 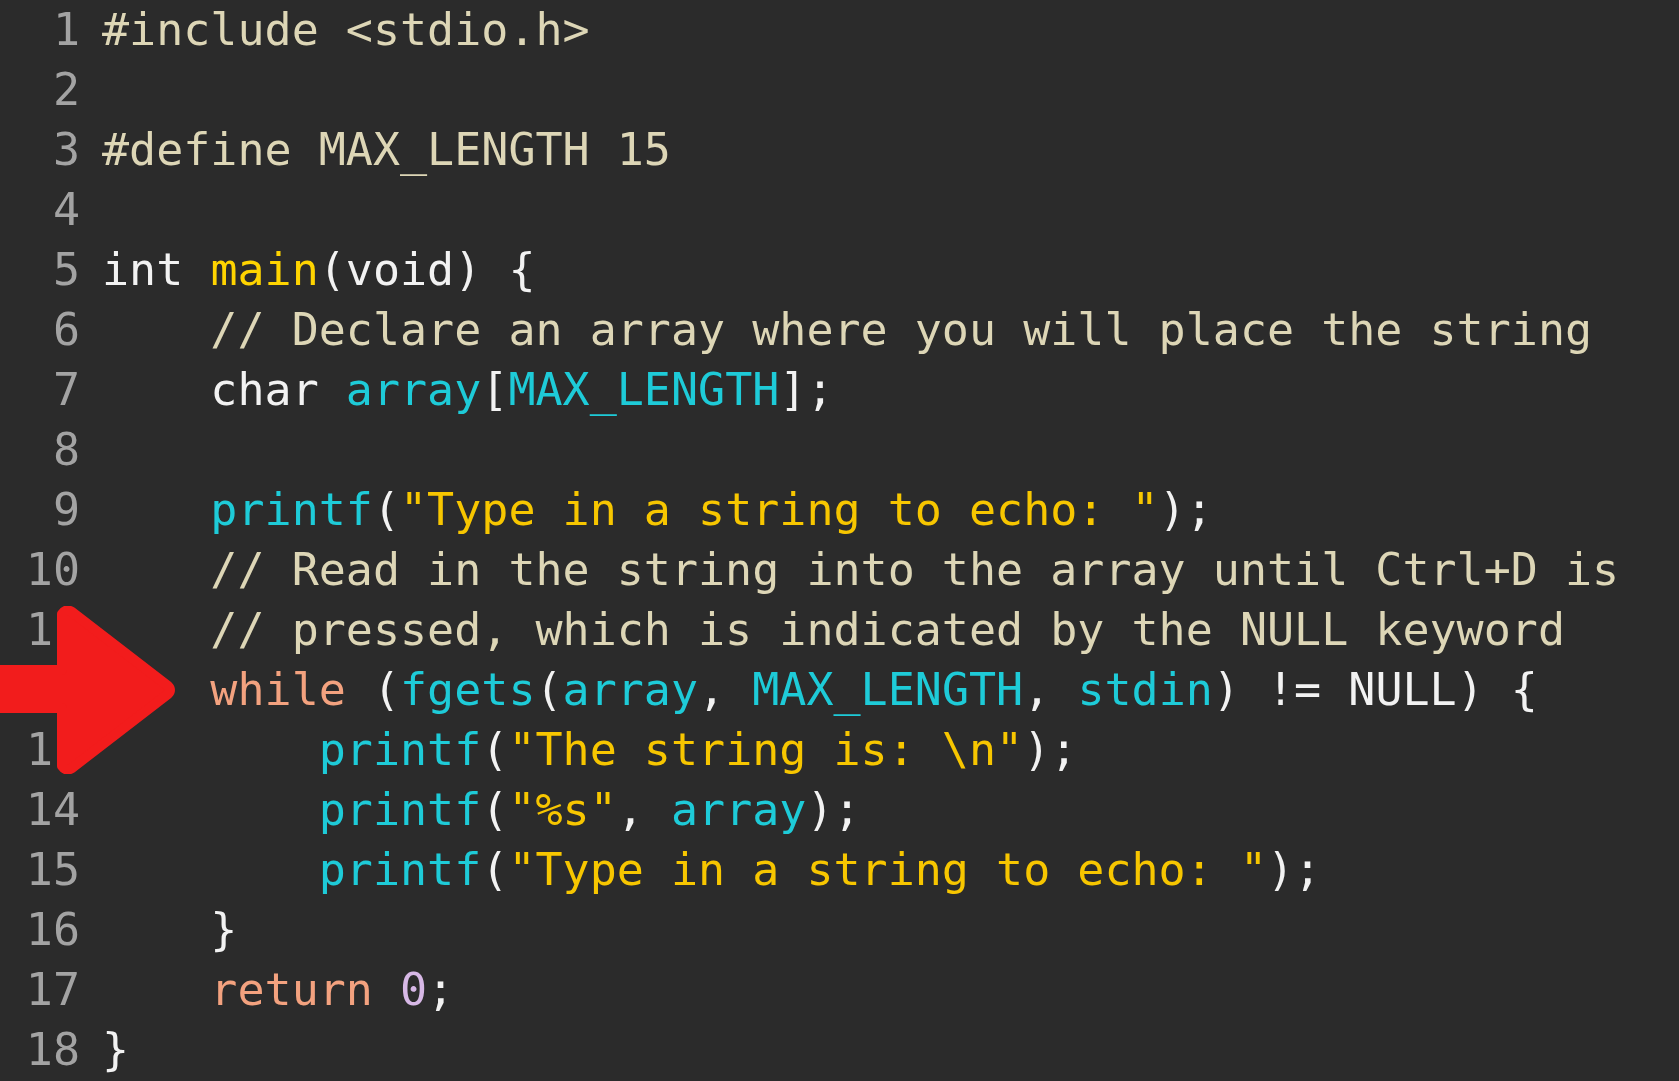 What do you see at coordinates (66, 330) in the screenshot?
I see `line-number: 6` at bounding box center [66, 330].